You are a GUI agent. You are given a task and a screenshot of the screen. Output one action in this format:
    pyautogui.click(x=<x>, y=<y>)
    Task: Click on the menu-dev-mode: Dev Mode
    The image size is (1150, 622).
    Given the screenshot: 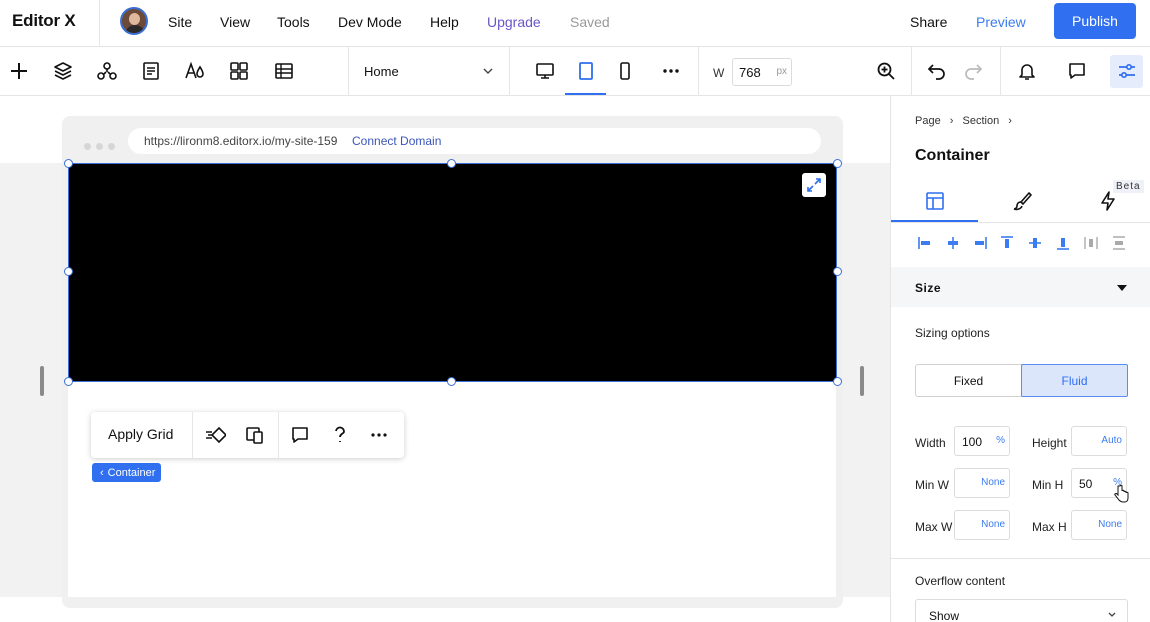 What is the action you would take?
    pyautogui.click(x=370, y=22)
    